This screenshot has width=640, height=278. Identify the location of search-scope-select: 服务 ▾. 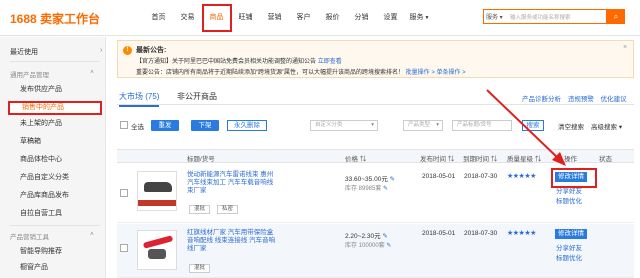
(494, 16).